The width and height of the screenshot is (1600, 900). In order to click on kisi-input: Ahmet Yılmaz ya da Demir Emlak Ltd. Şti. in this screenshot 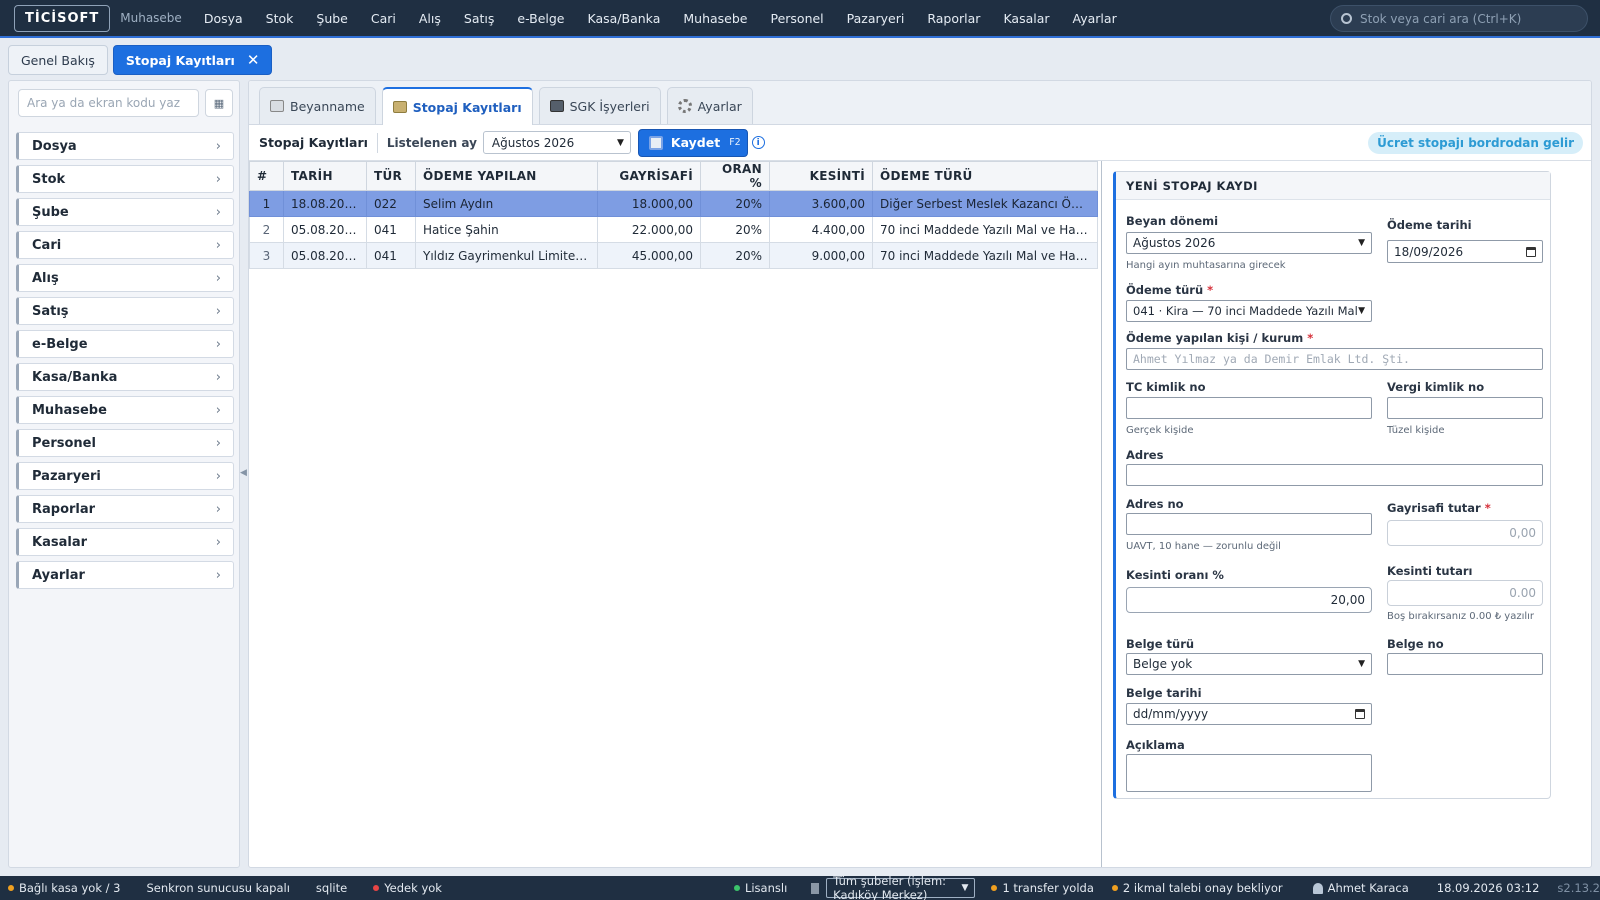, I will do `click(1334, 359)`.